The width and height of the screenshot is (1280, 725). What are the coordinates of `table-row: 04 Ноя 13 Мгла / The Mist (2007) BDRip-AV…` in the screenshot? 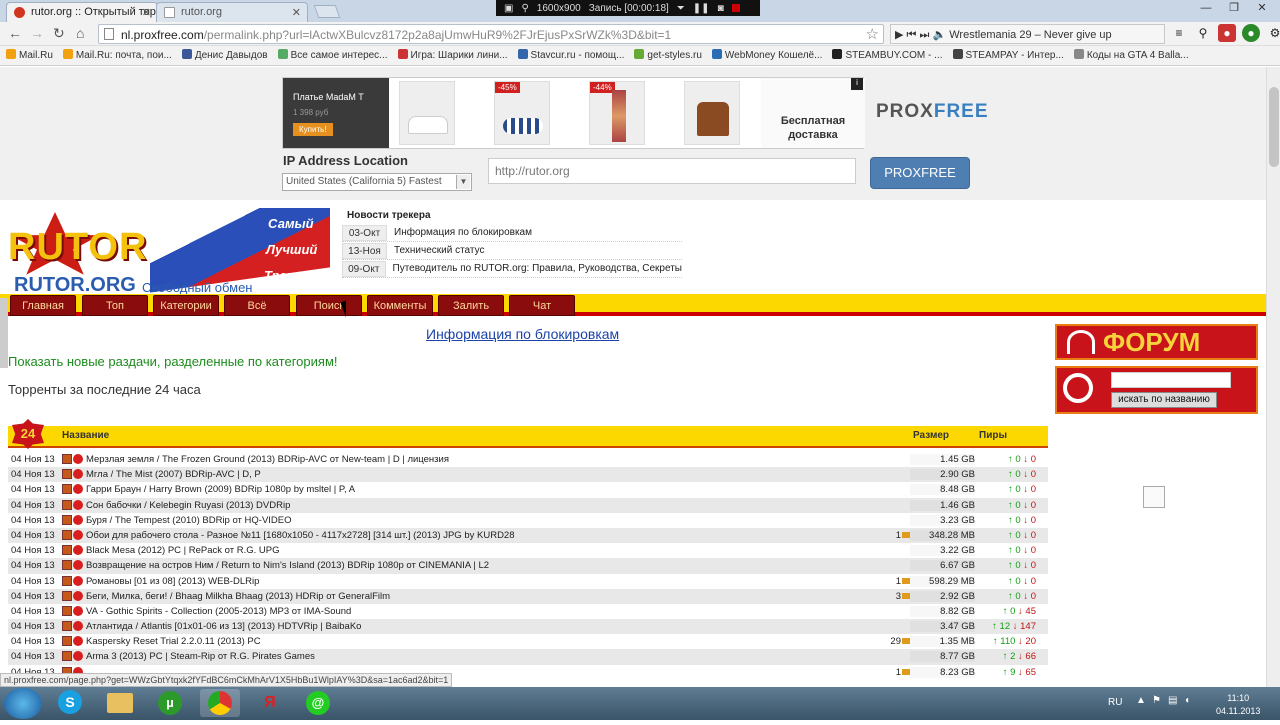 It's located at (528, 475).